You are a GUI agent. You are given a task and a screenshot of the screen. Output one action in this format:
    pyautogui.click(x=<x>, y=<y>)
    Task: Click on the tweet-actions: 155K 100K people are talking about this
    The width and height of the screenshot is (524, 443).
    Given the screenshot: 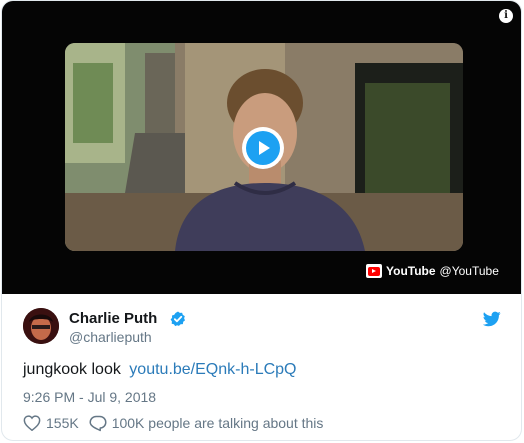 What is the action you would take?
    pyautogui.click(x=173, y=423)
    